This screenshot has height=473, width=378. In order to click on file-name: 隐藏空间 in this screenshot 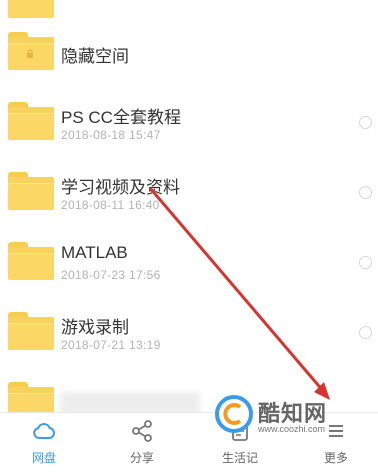, I will do `click(95, 56)`.